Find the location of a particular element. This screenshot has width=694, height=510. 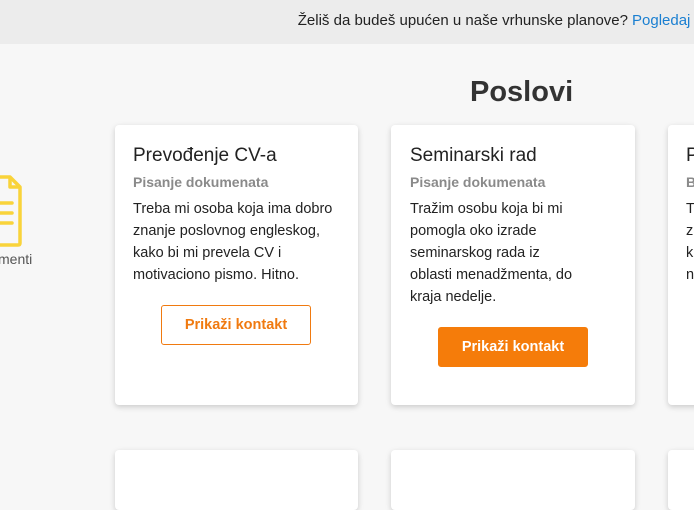

document-icon is located at coordinates (12, 213).